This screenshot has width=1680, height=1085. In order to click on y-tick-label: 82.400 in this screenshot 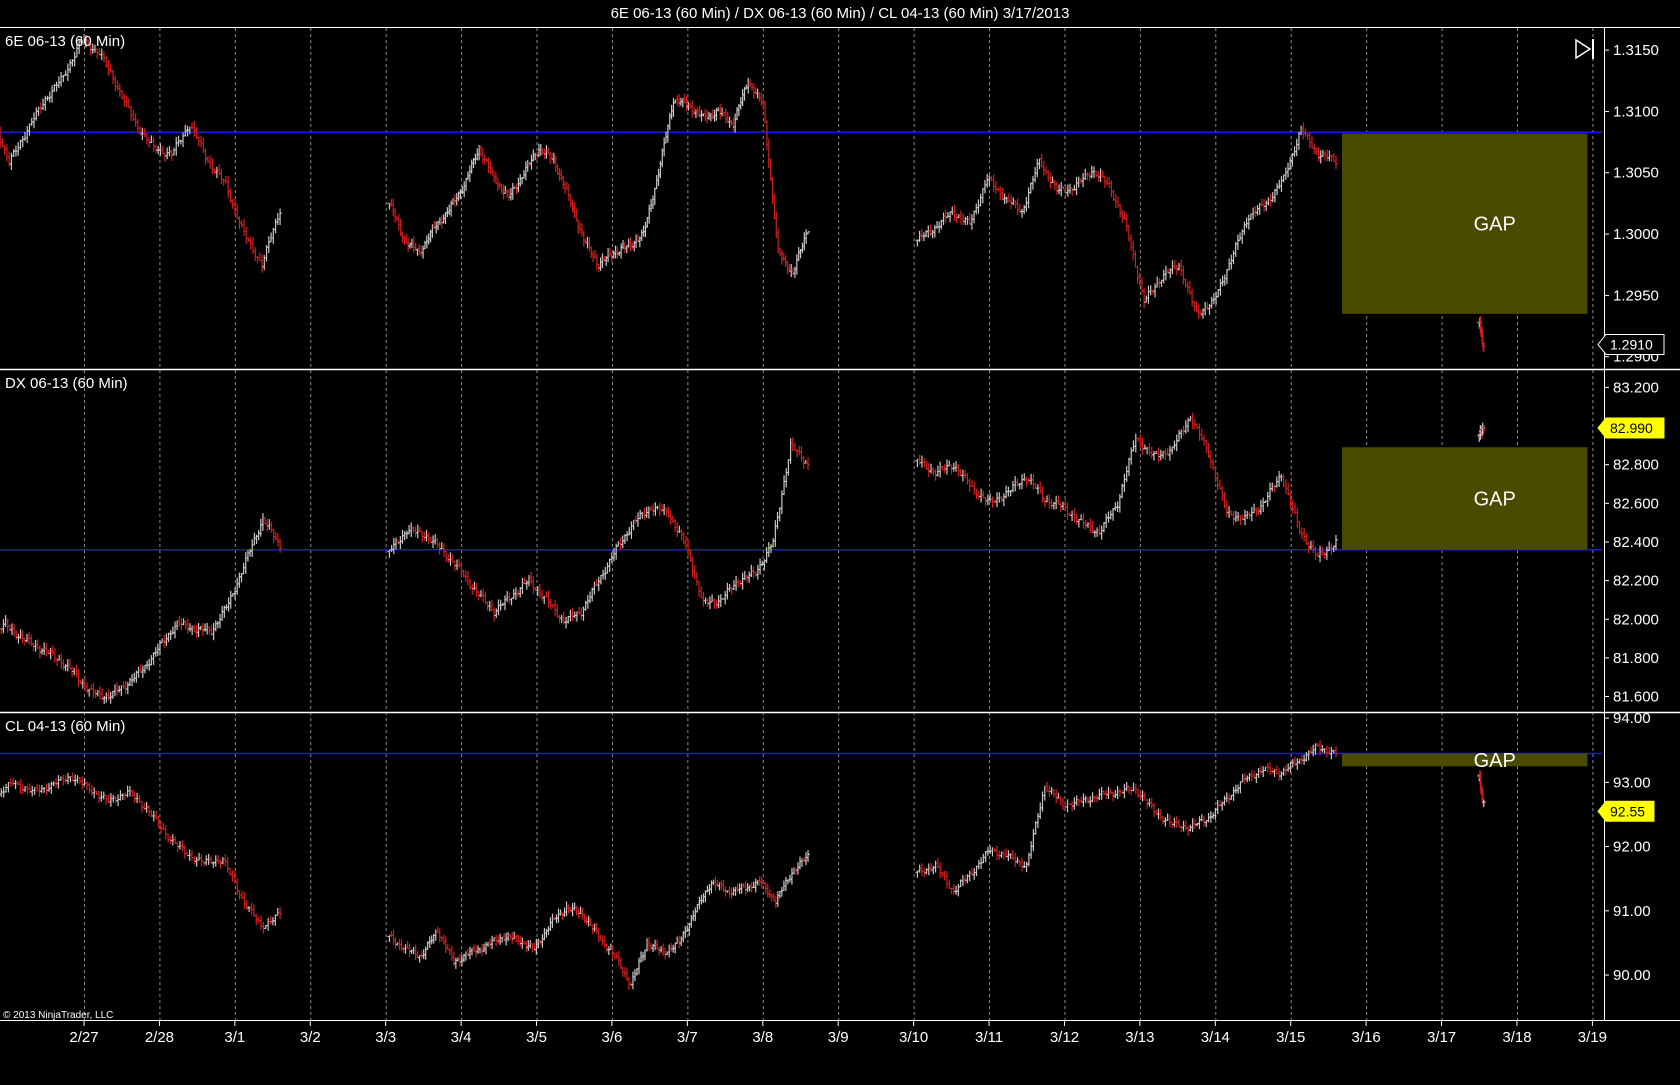, I will do `click(1636, 542)`.